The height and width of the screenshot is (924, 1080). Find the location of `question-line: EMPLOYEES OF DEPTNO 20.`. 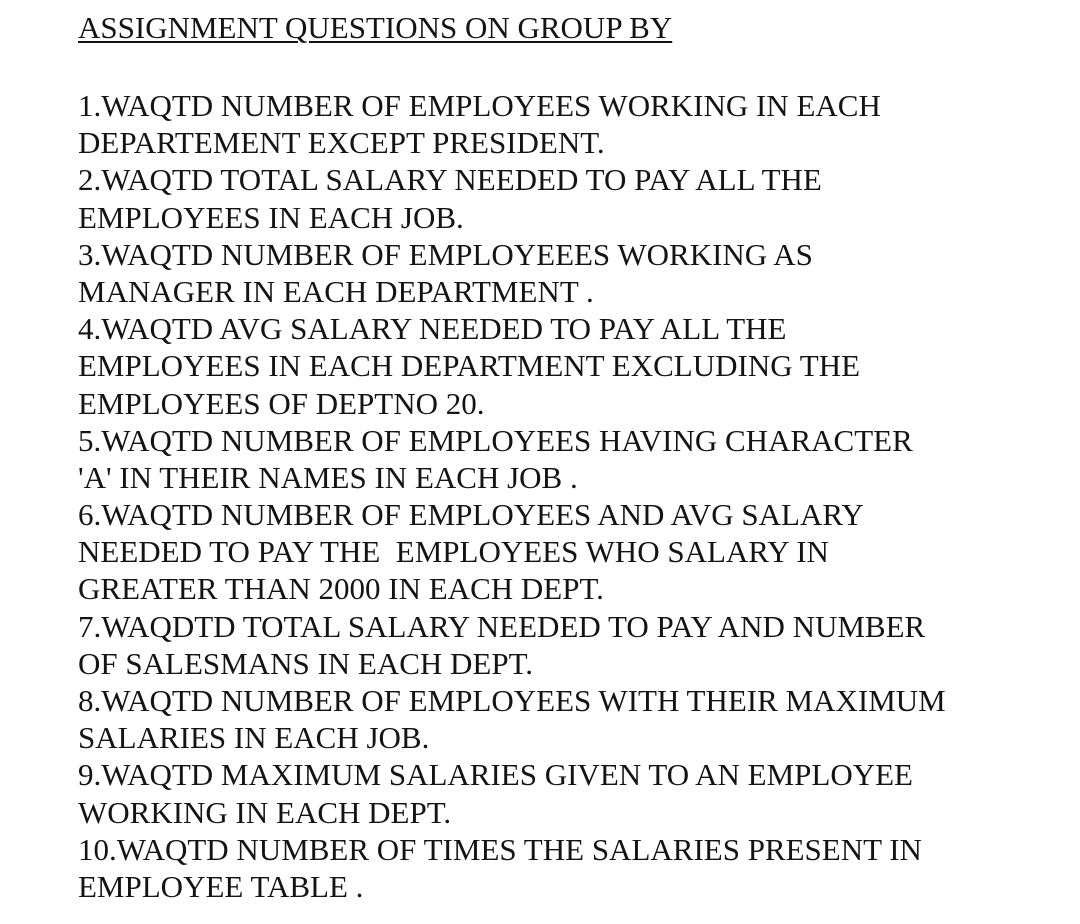

question-line: EMPLOYEES OF DEPTNO 20. is located at coordinates (281, 403).